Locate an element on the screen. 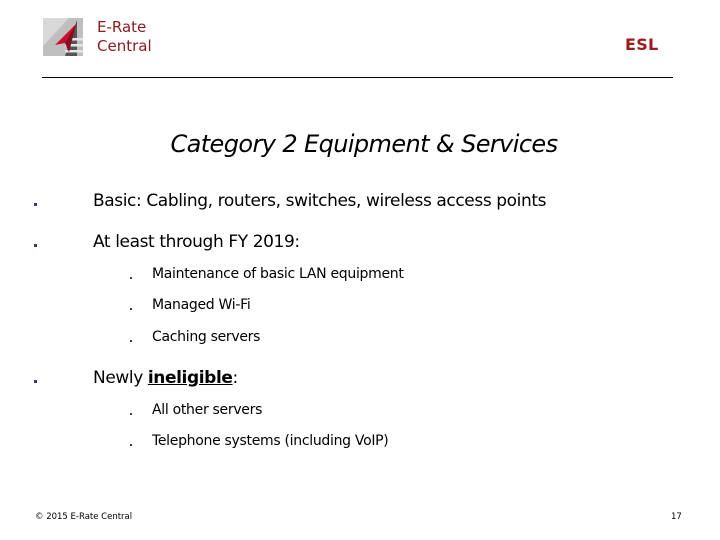  slide-title: Category 2 Equipment & Services is located at coordinates (364, 144).